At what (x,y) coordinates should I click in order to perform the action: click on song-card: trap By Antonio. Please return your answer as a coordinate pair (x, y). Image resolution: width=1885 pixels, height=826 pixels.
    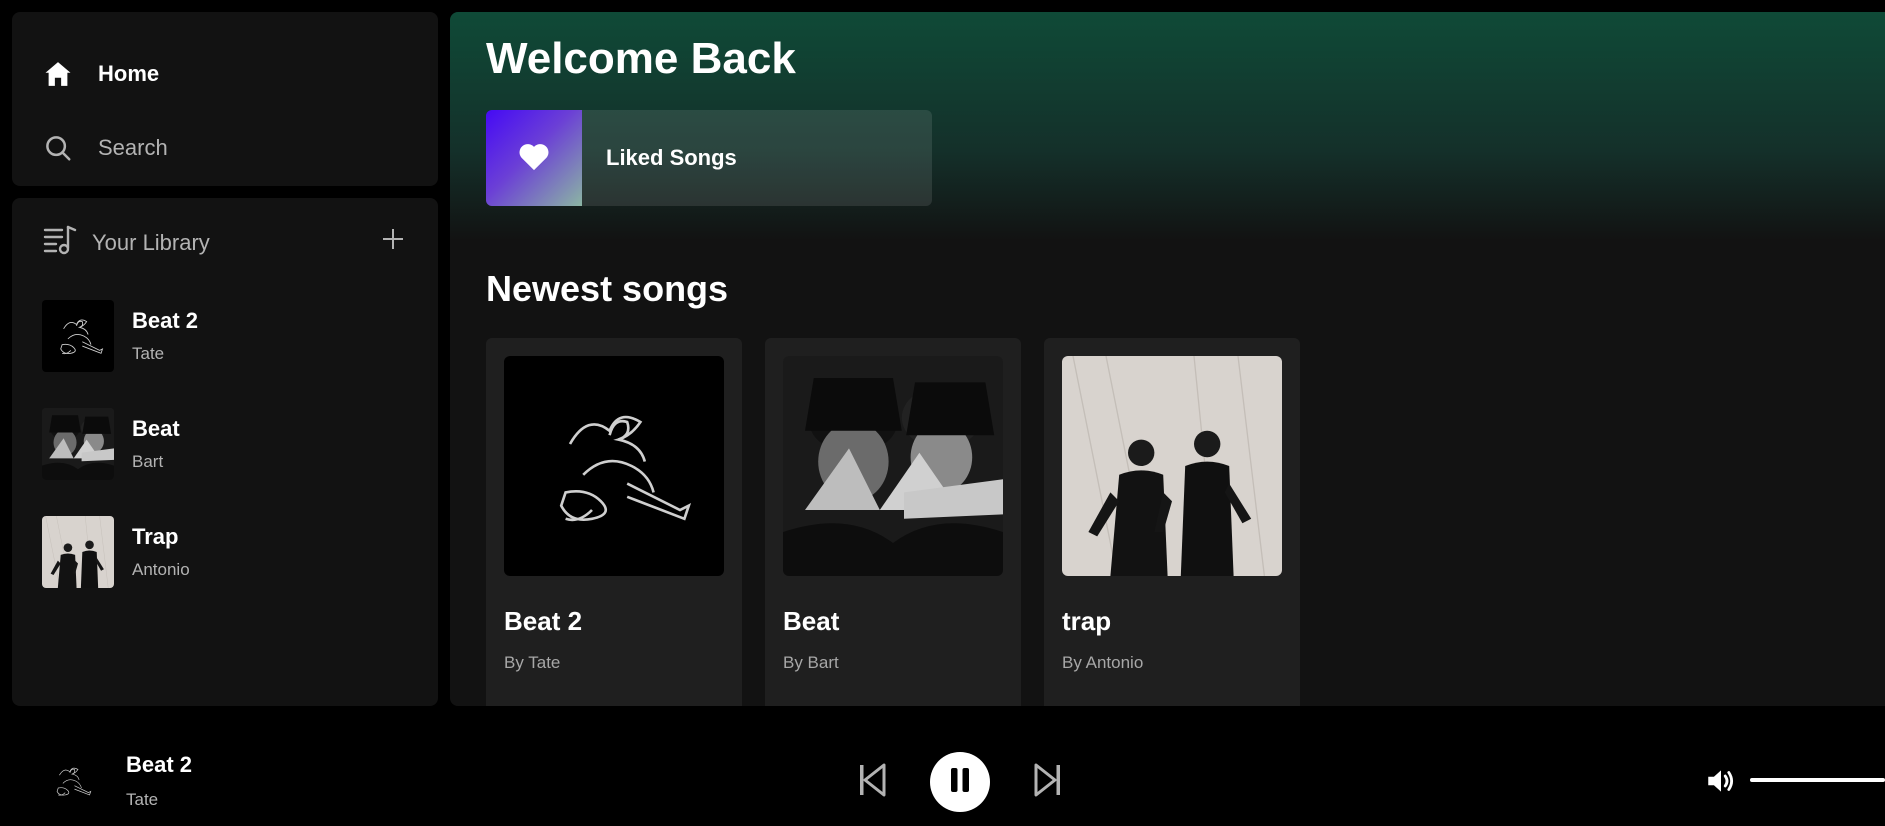
    Looking at the image, I should click on (1172, 522).